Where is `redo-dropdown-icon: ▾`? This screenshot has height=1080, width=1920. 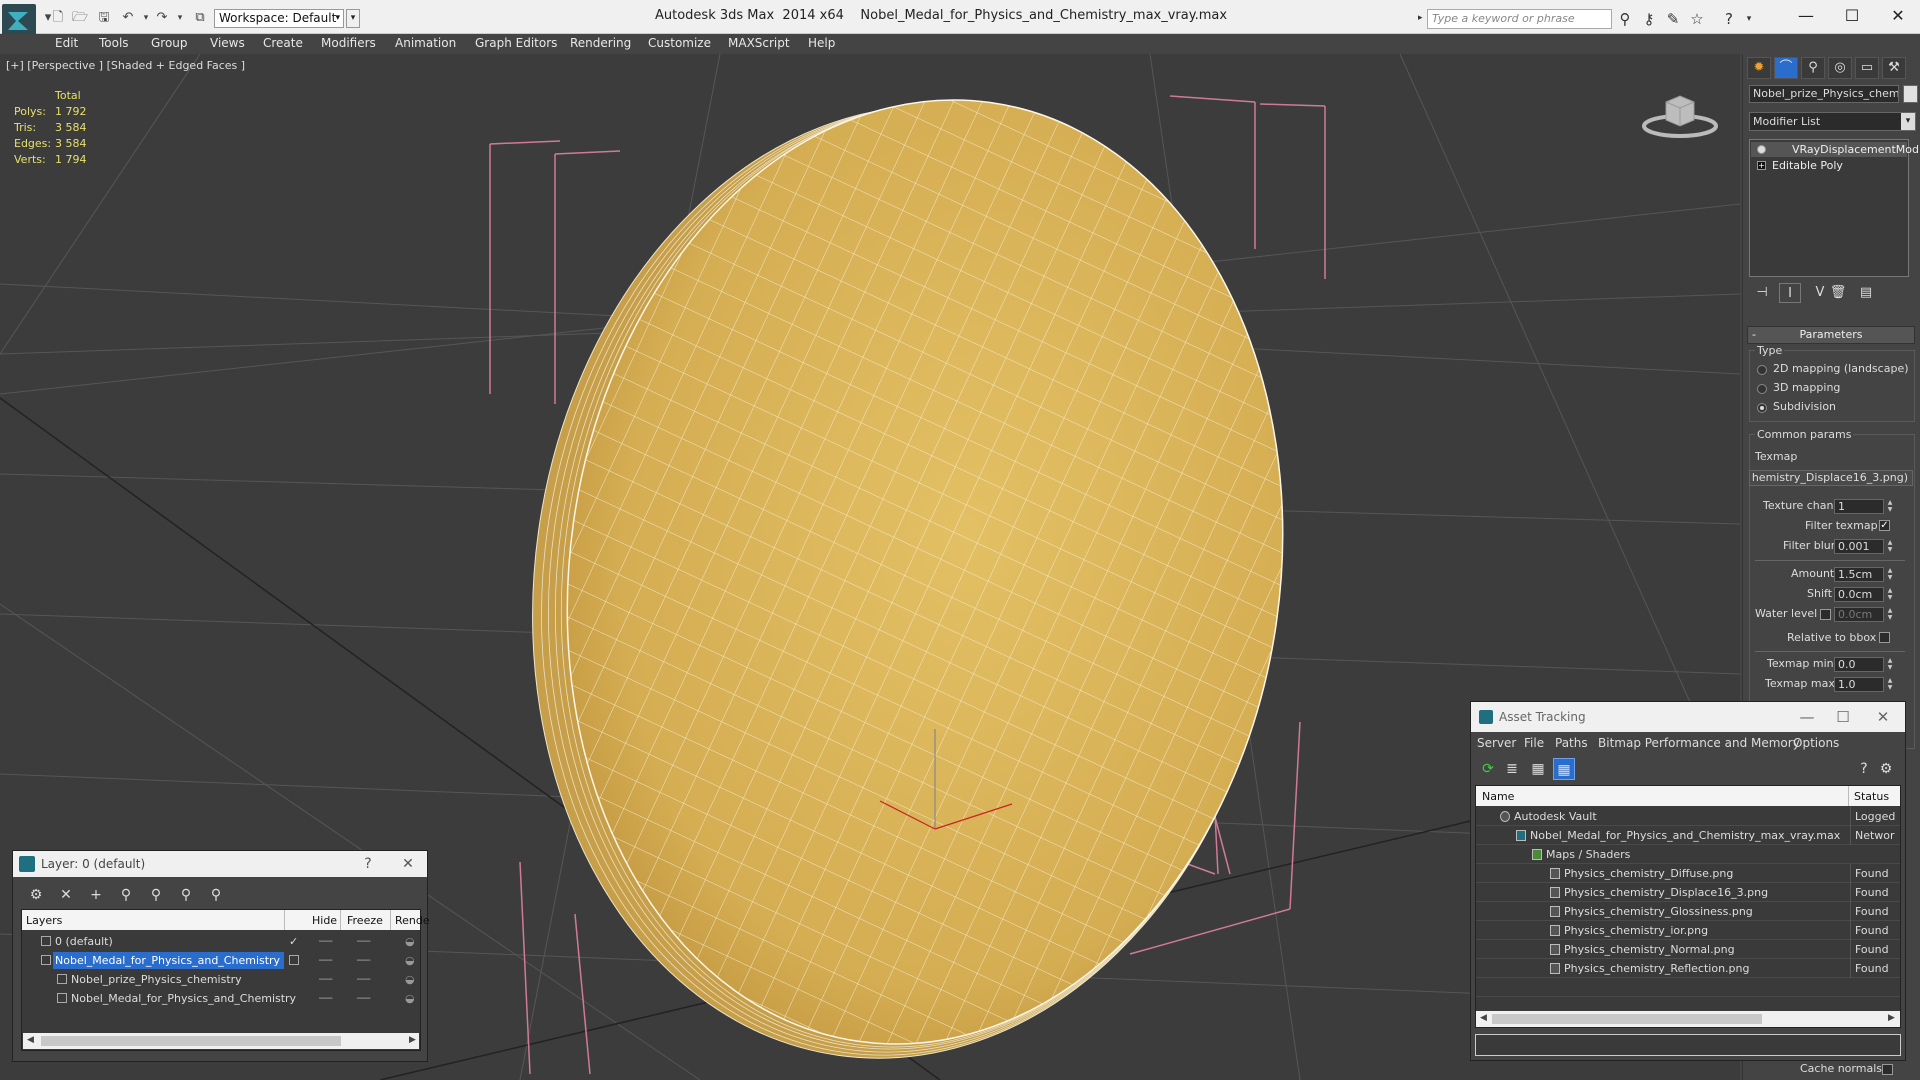 redo-dropdown-icon: ▾ is located at coordinates (180, 18).